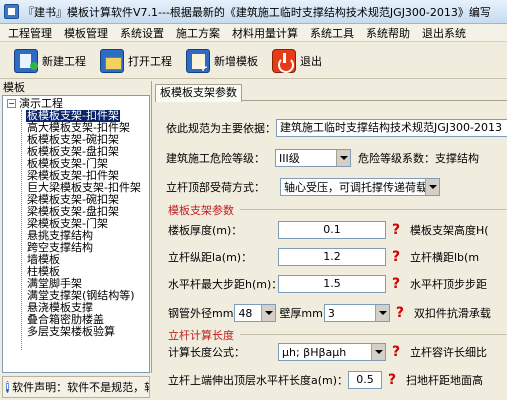 This screenshot has width=507, height=400. I want to click on lb-label: 立杆横距lb(m, so click(445, 257).